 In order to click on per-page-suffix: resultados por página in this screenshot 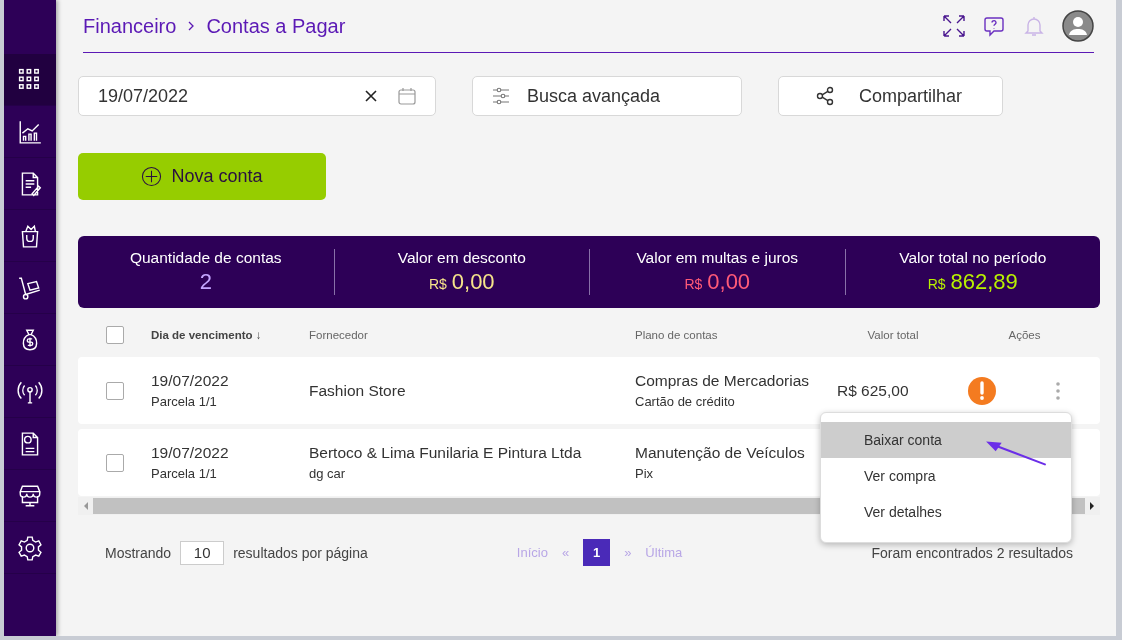, I will do `click(300, 552)`.